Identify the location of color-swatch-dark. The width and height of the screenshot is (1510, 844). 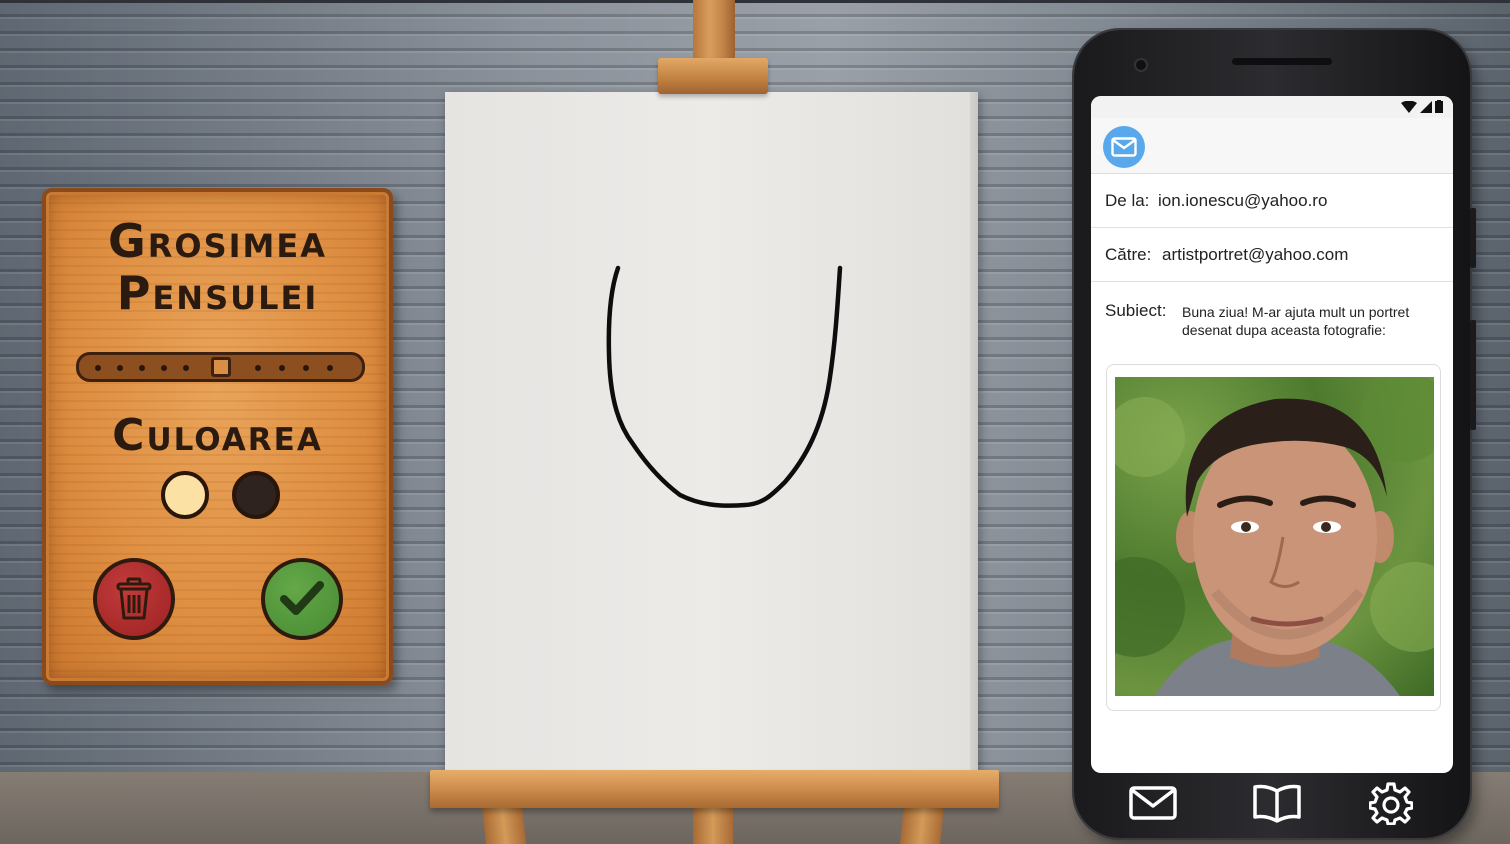
(256, 495).